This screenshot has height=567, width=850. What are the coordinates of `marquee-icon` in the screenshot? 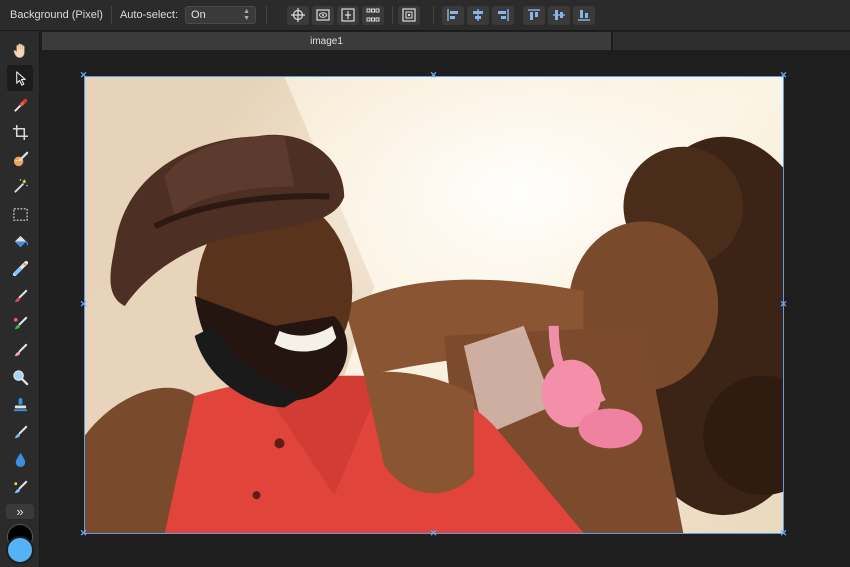 It's located at (20, 214).